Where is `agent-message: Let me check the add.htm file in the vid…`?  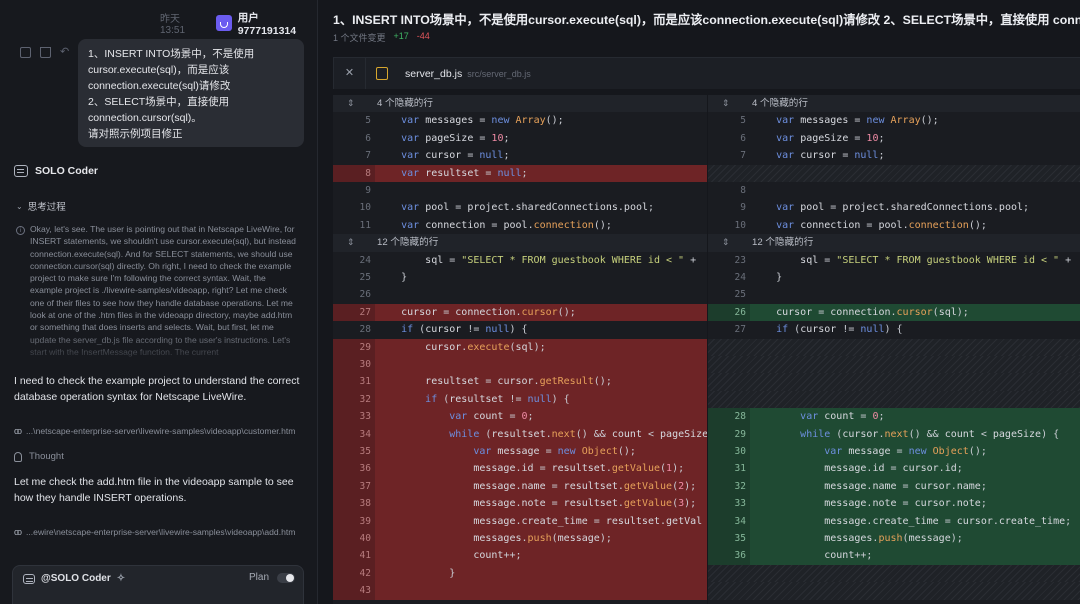
agent-message: Let me check the add.htm file in the vid… is located at coordinates (154, 490).